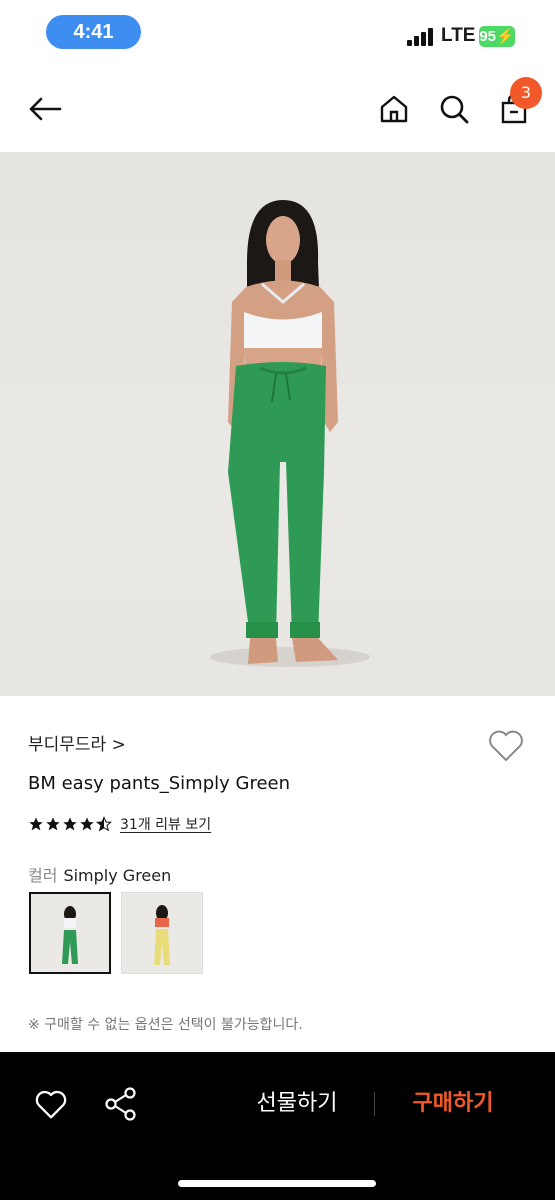 Image resolution: width=555 pixels, height=1200 pixels. I want to click on color-label: 컬러, so click(43, 875).